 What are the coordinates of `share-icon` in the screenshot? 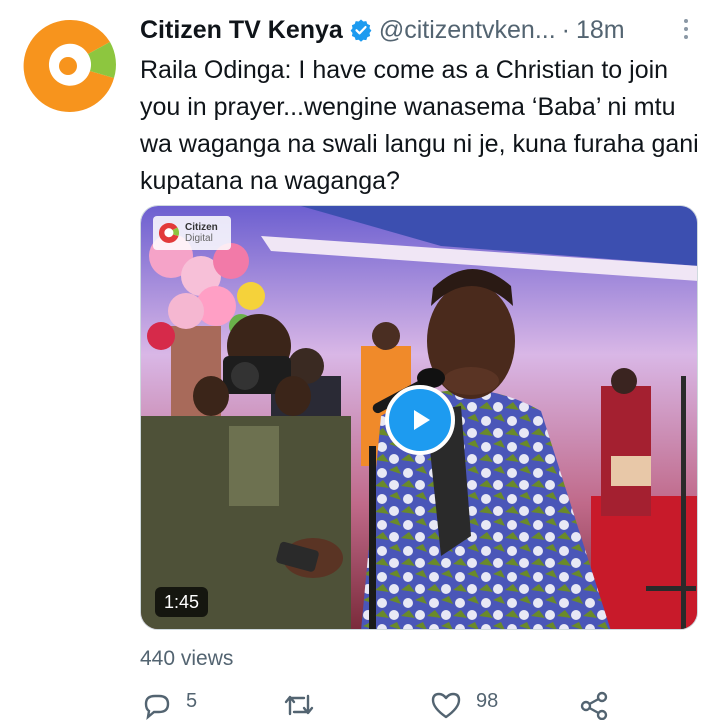 It's located at (594, 705).